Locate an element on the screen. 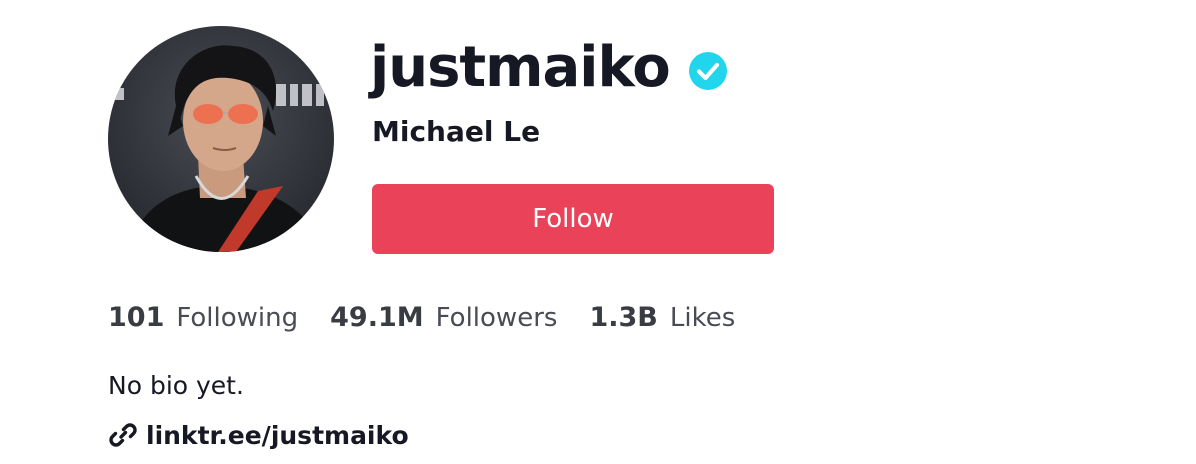 The width and height of the screenshot is (1196, 464). stat-following: 101 Following is located at coordinates (203, 317).